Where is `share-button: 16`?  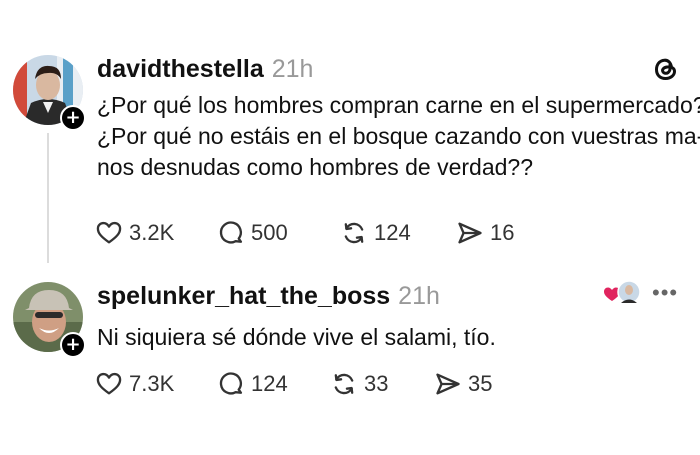 share-button: 16 is located at coordinates (485, 233).